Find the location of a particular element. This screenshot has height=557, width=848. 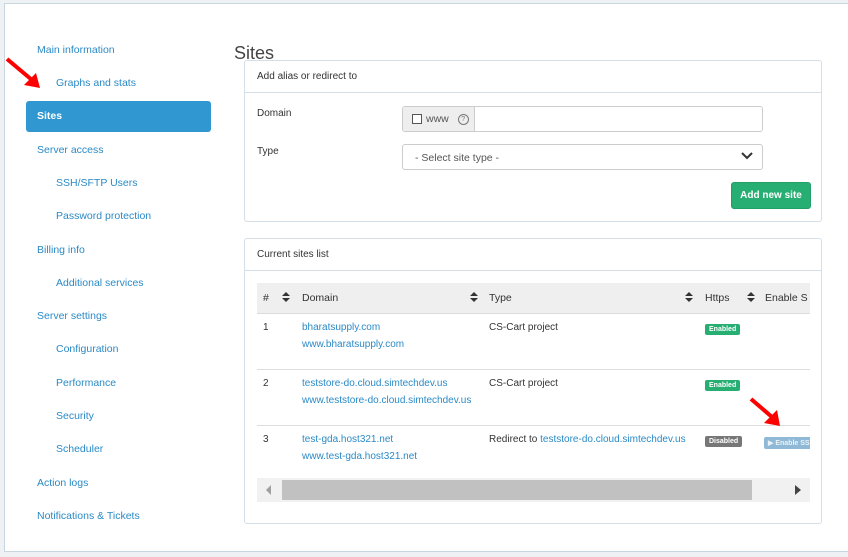

sidebar-item-password-protection: Password protection is located at coordinates (103, 216).